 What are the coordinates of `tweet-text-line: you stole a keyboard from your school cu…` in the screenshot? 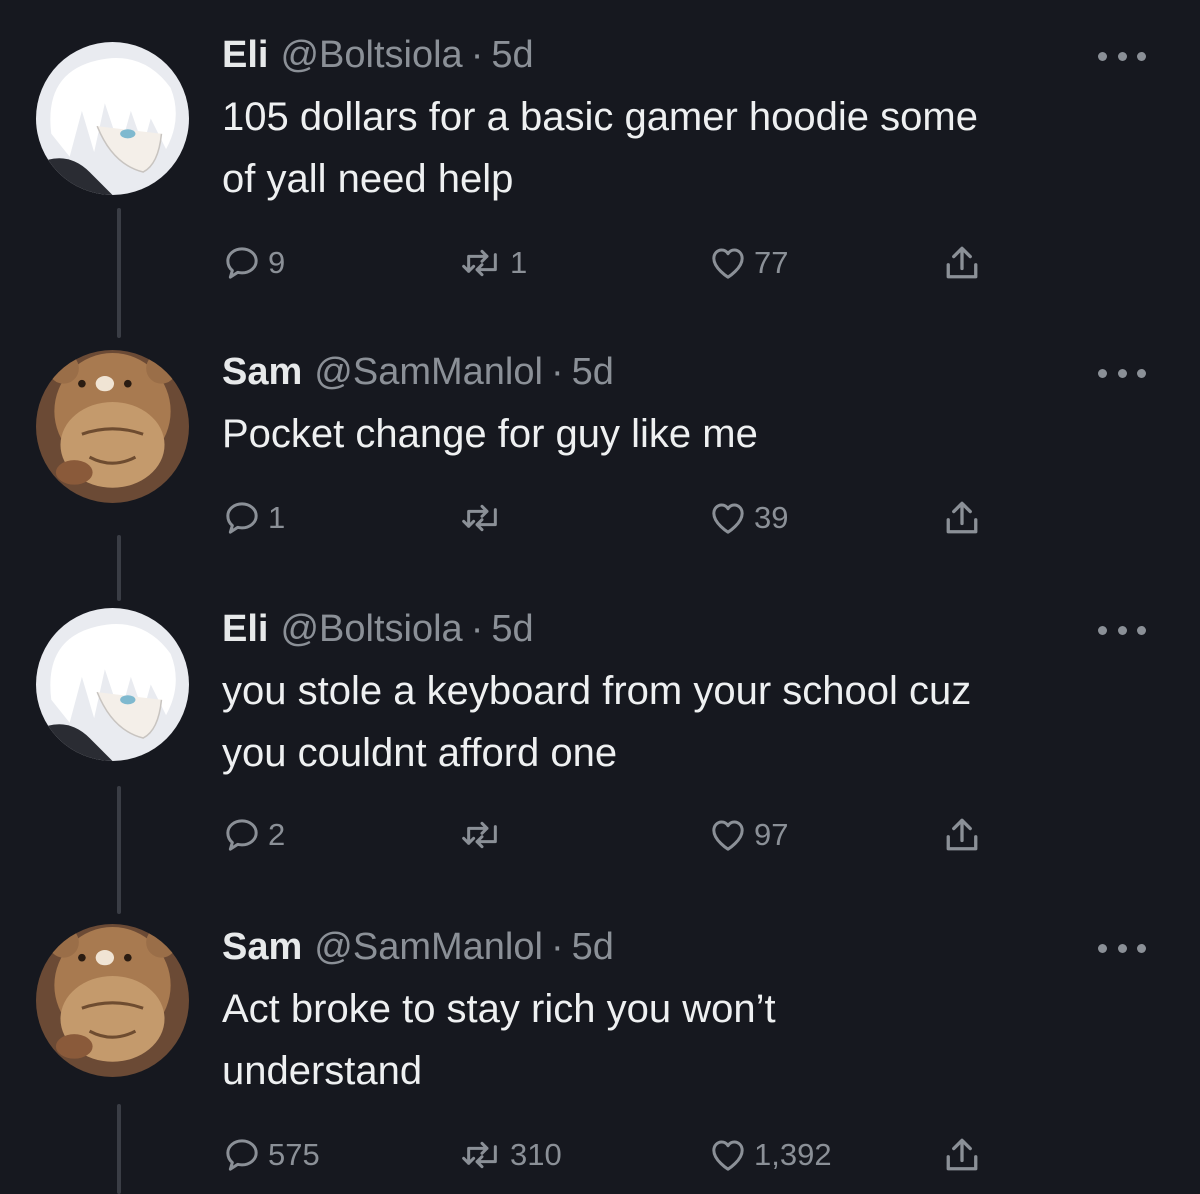 It's located at (597, 691).